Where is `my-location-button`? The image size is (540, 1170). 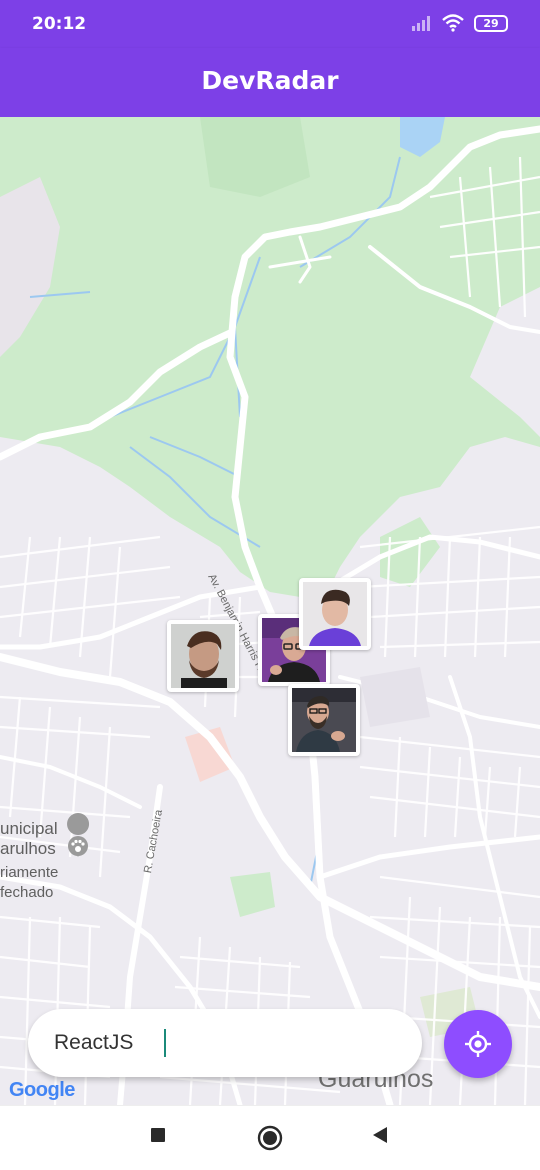
my-location-button is located at coordinates (478, 1044).